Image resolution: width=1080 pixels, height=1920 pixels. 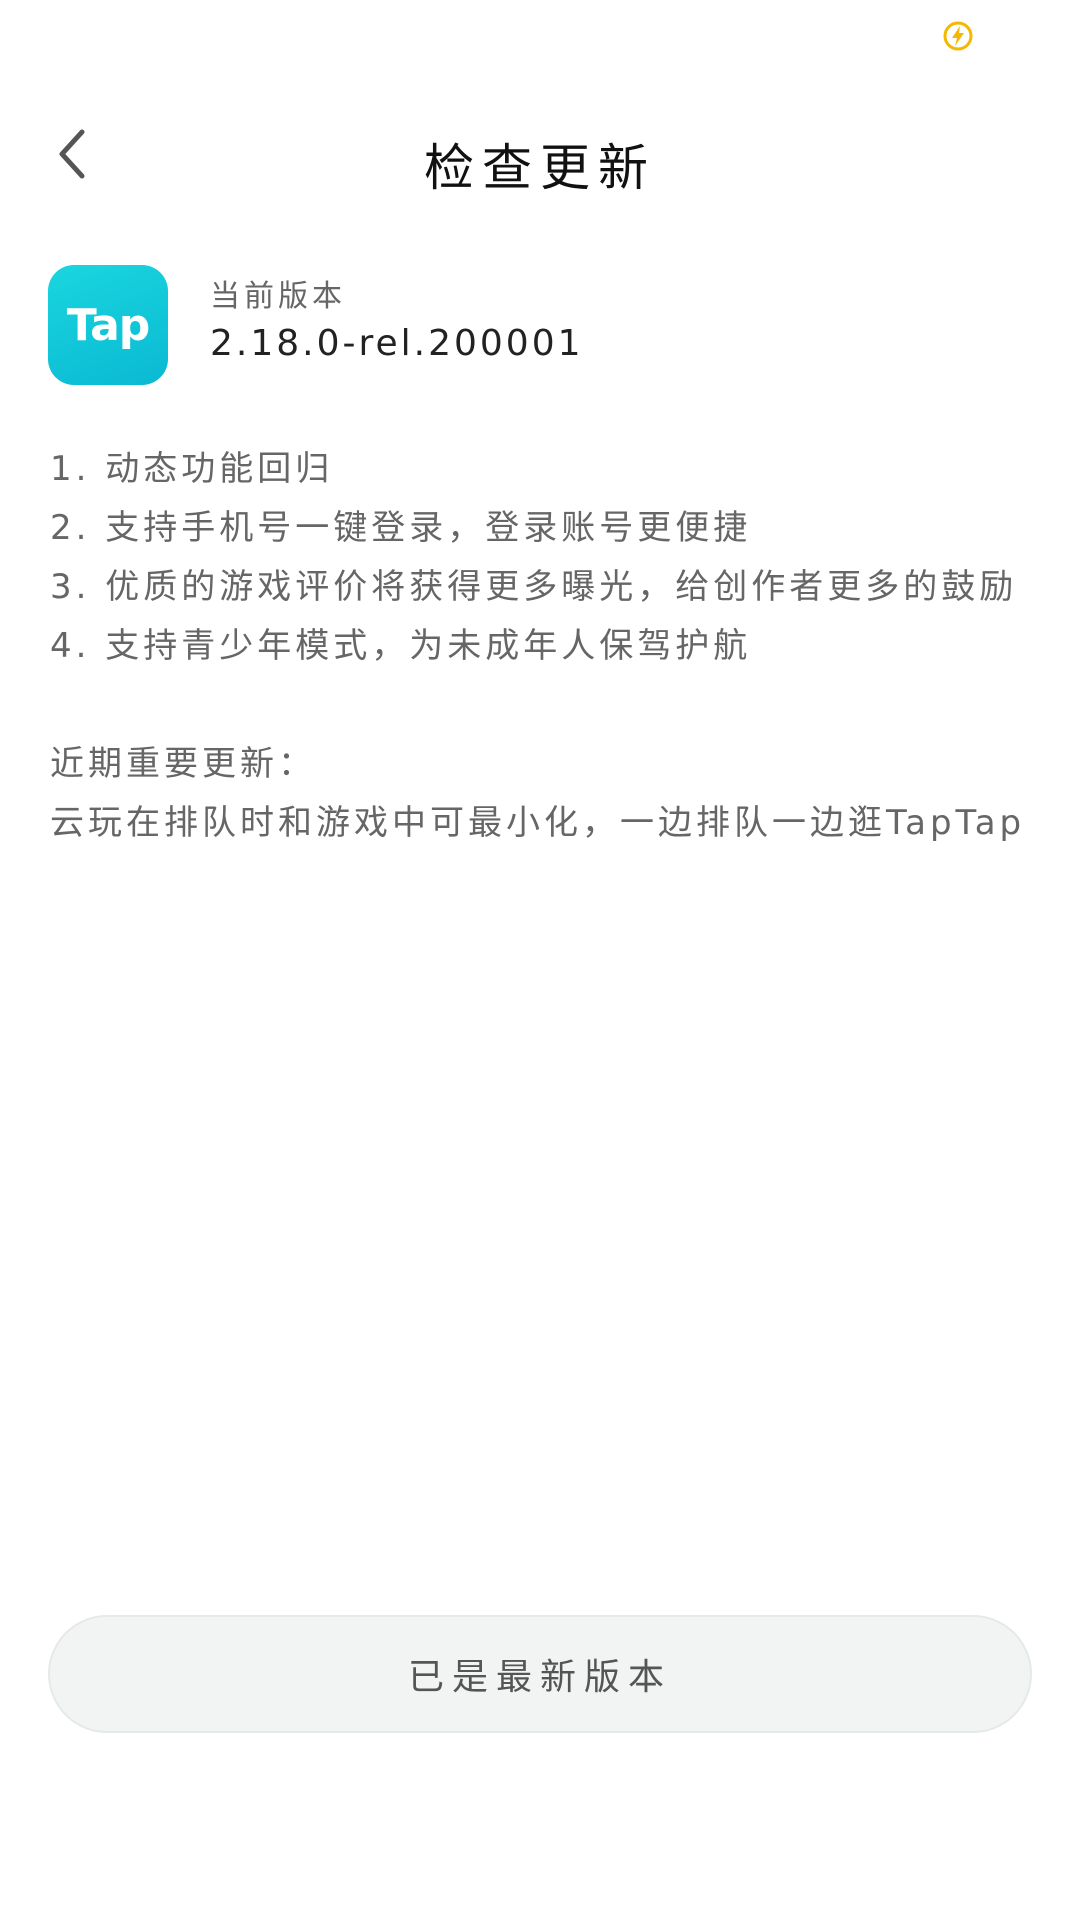 What do you see at coordinates (401, 528) in the screenshot?
I see `release-note-item: 2. 支持手机号一键登录，登录账号更便捷` at bounding box center [401, 528].